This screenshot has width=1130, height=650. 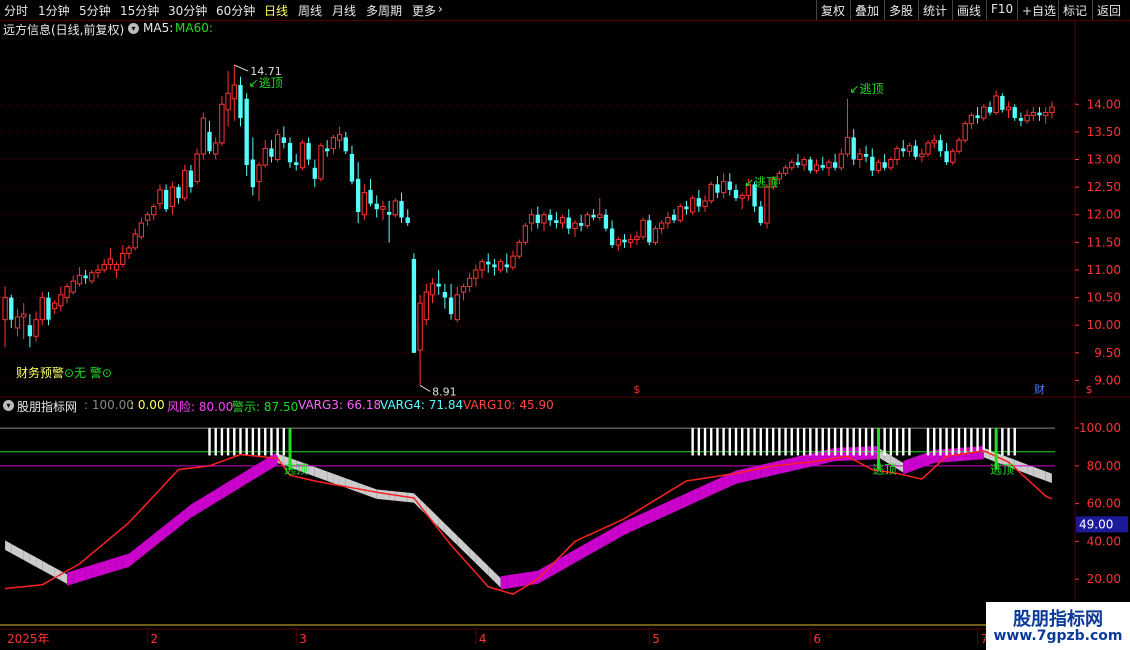 What do you see at coordinates (1104, 160) in the screenshot?
I see `main-tick-label: 13.00` at bounding box center [1104, 160].